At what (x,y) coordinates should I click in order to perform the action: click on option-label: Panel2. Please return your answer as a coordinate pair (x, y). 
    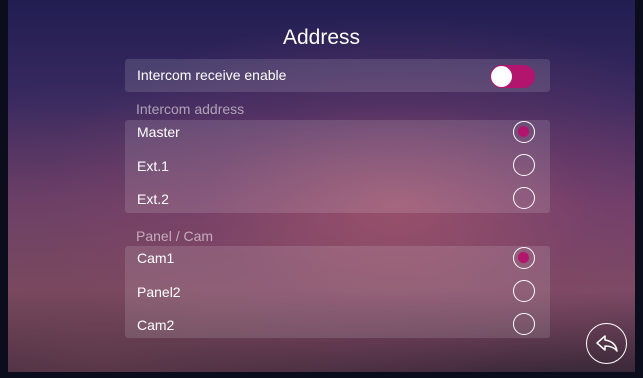
    Looking at the image, I should click on (159, 292).